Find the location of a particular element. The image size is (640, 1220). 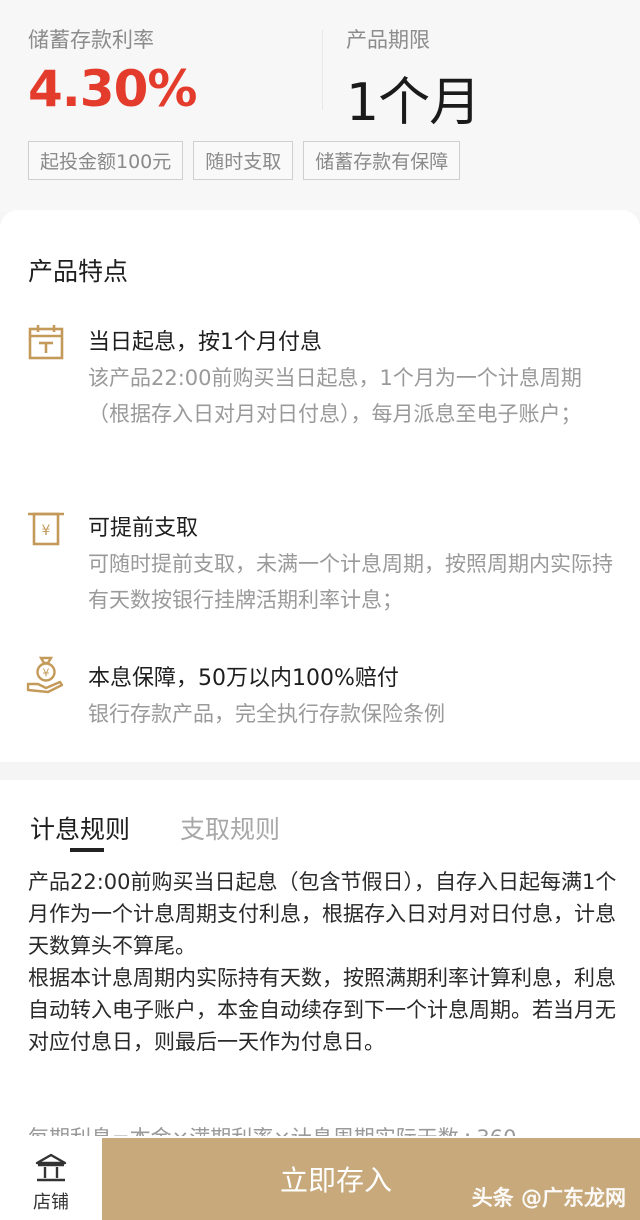

feature-title: 本息保障，50万以内100%赔付 is located at coordinates (243, 678).